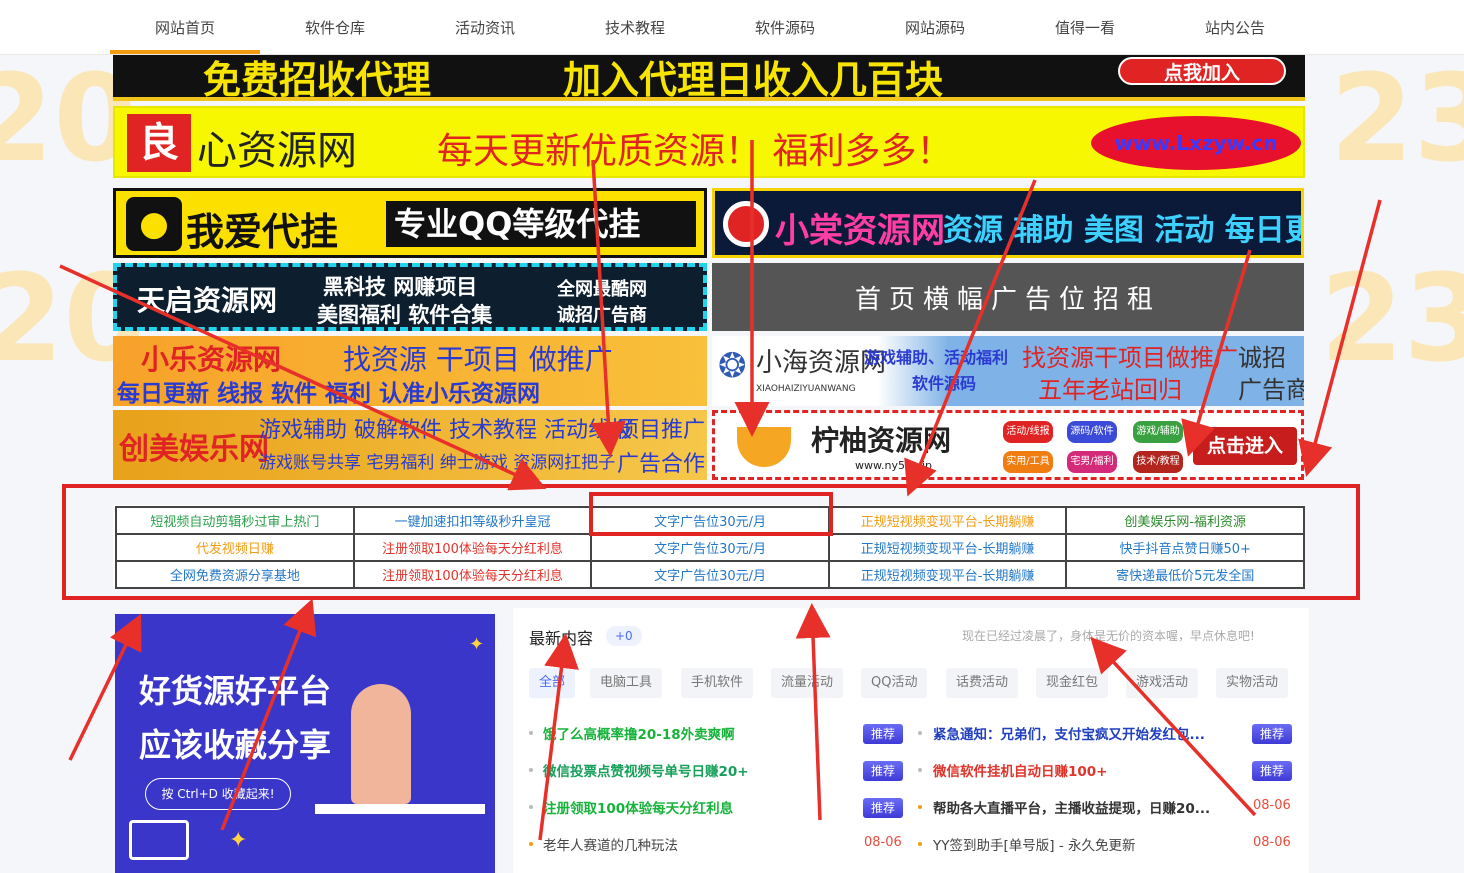 The height and width of the screenshot is (873, 1464). Describe the element at coordinates (1108, 636) in the screenshot. I see `latest-tip: 现在已经过凌晨了，身体是无价的资本喔，早点休息吧!` at that location.